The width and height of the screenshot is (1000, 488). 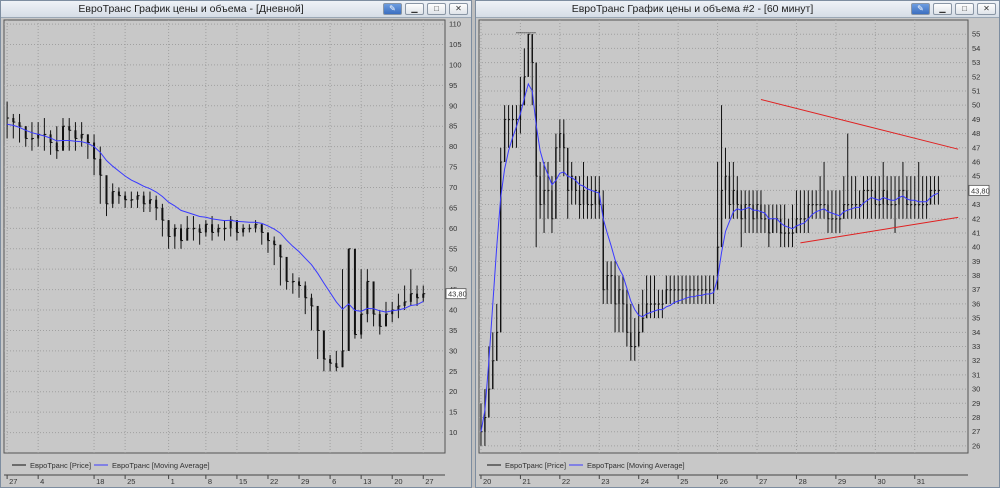 What do you see at coordinates (457, 294) in the screenshot?
I see `last-price-label: 43,80` at bounding box center [457, 294].